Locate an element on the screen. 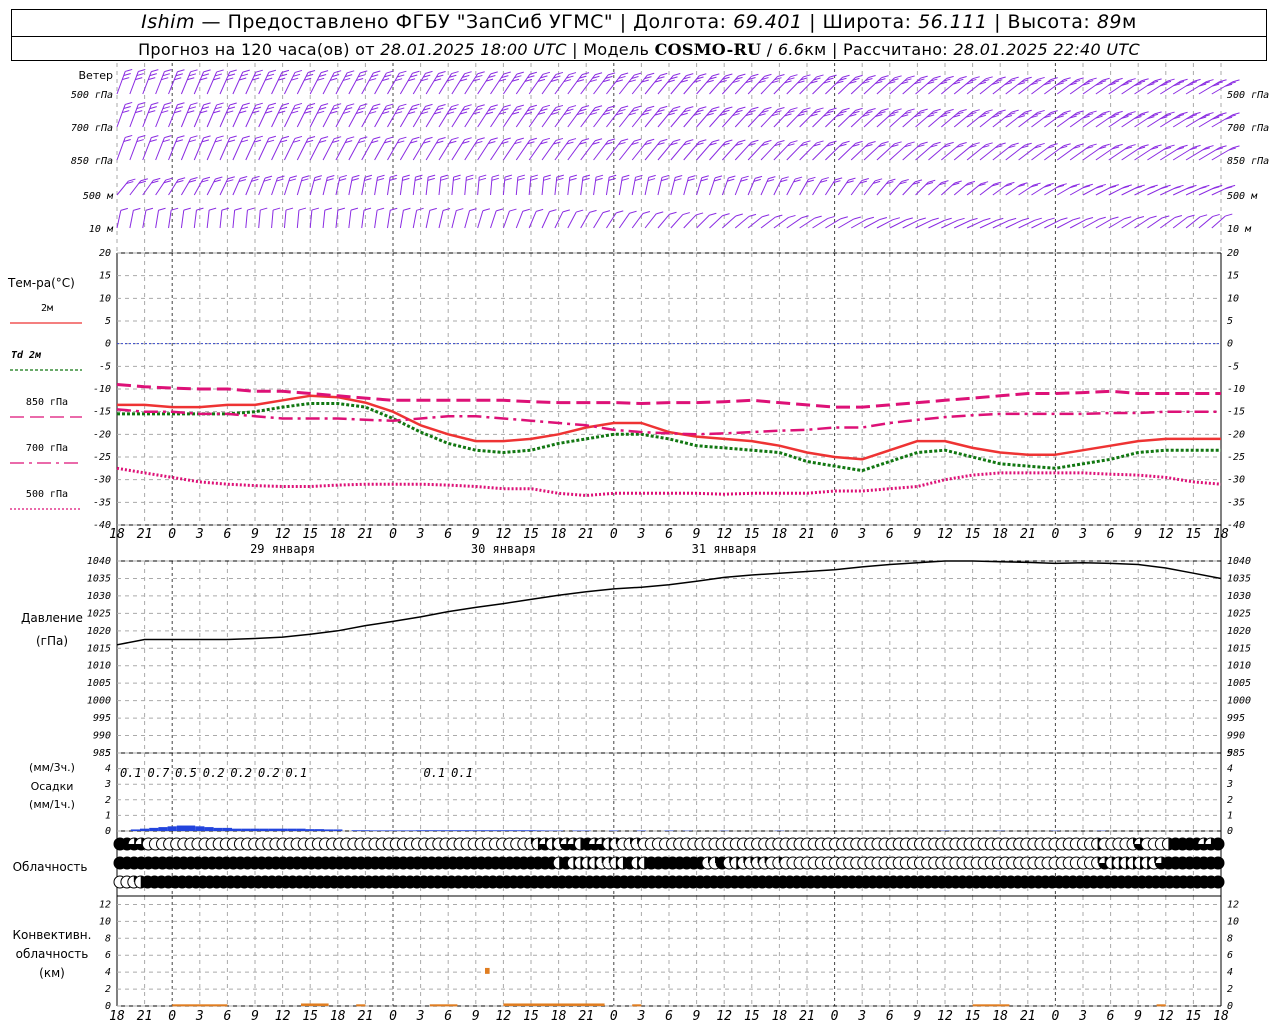  conv-ylabel-1: Конвективн. is located at coordinates (52, 935).